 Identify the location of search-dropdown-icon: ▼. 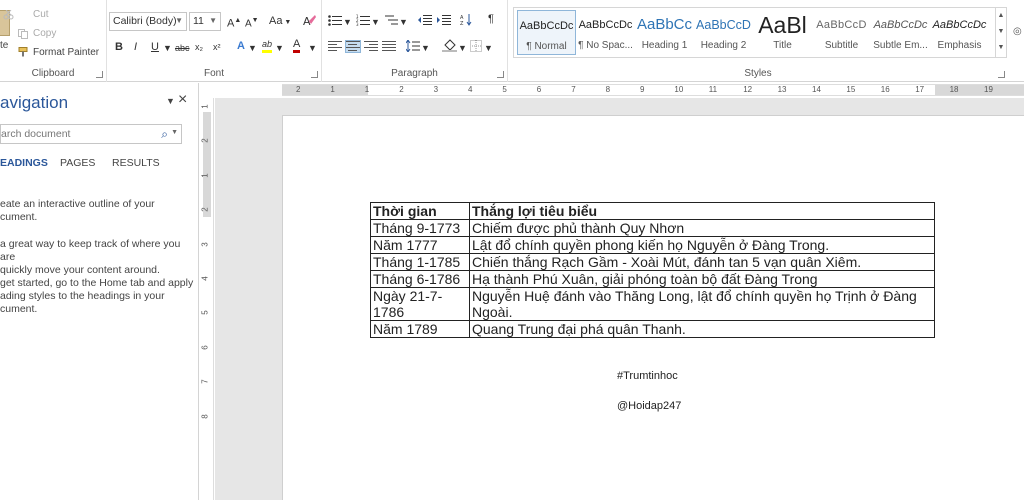
(174, 132).